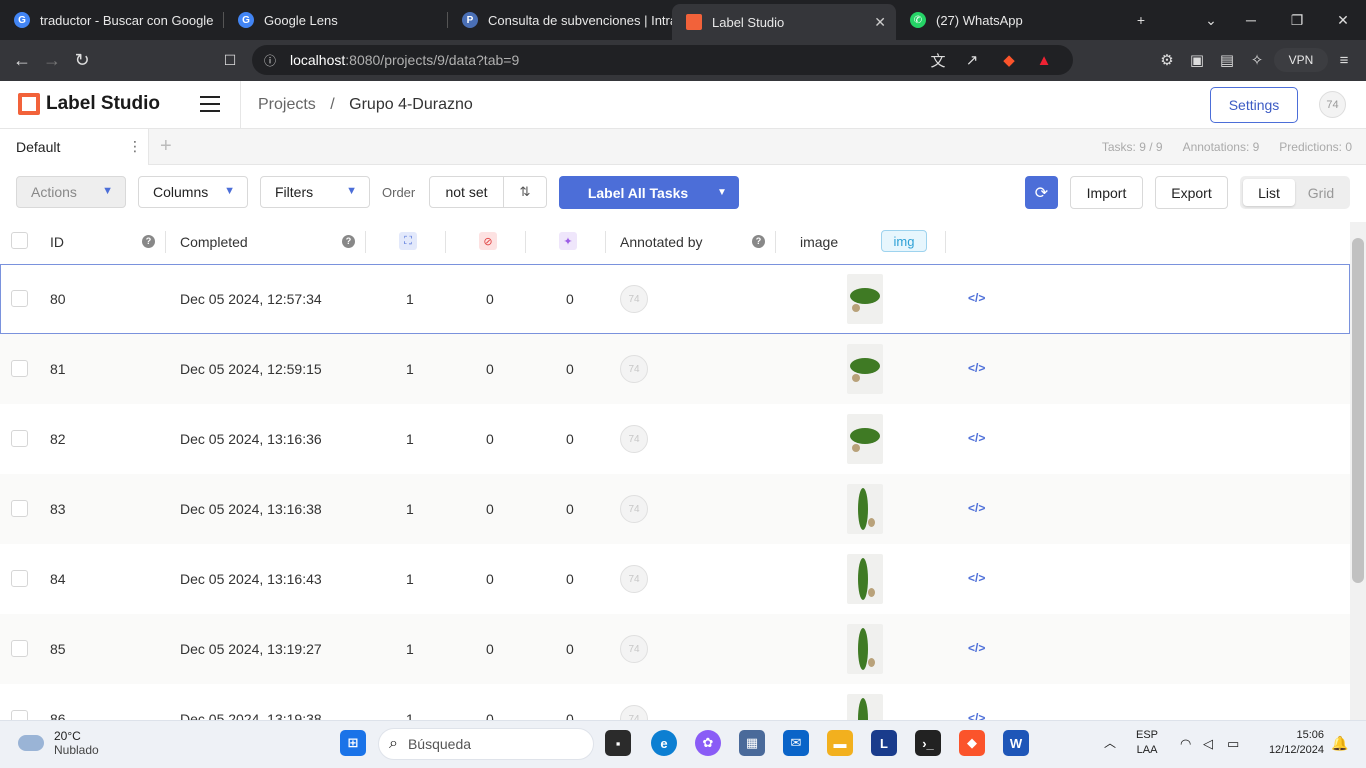  What do you see at coordinates (525, 192) in the screenshot?
I see `sort-direction-icon: ⇅` at bounding box center [525, 192].